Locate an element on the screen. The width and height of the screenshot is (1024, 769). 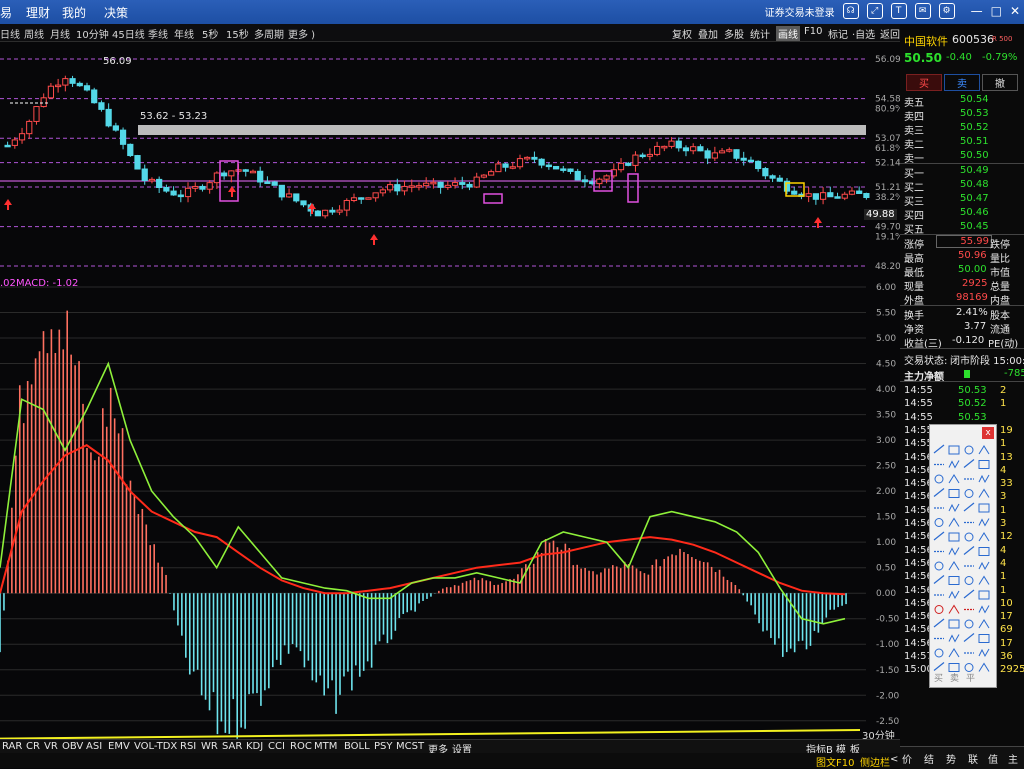
tab-rsi: RSI is located at coordinates (188, 746).